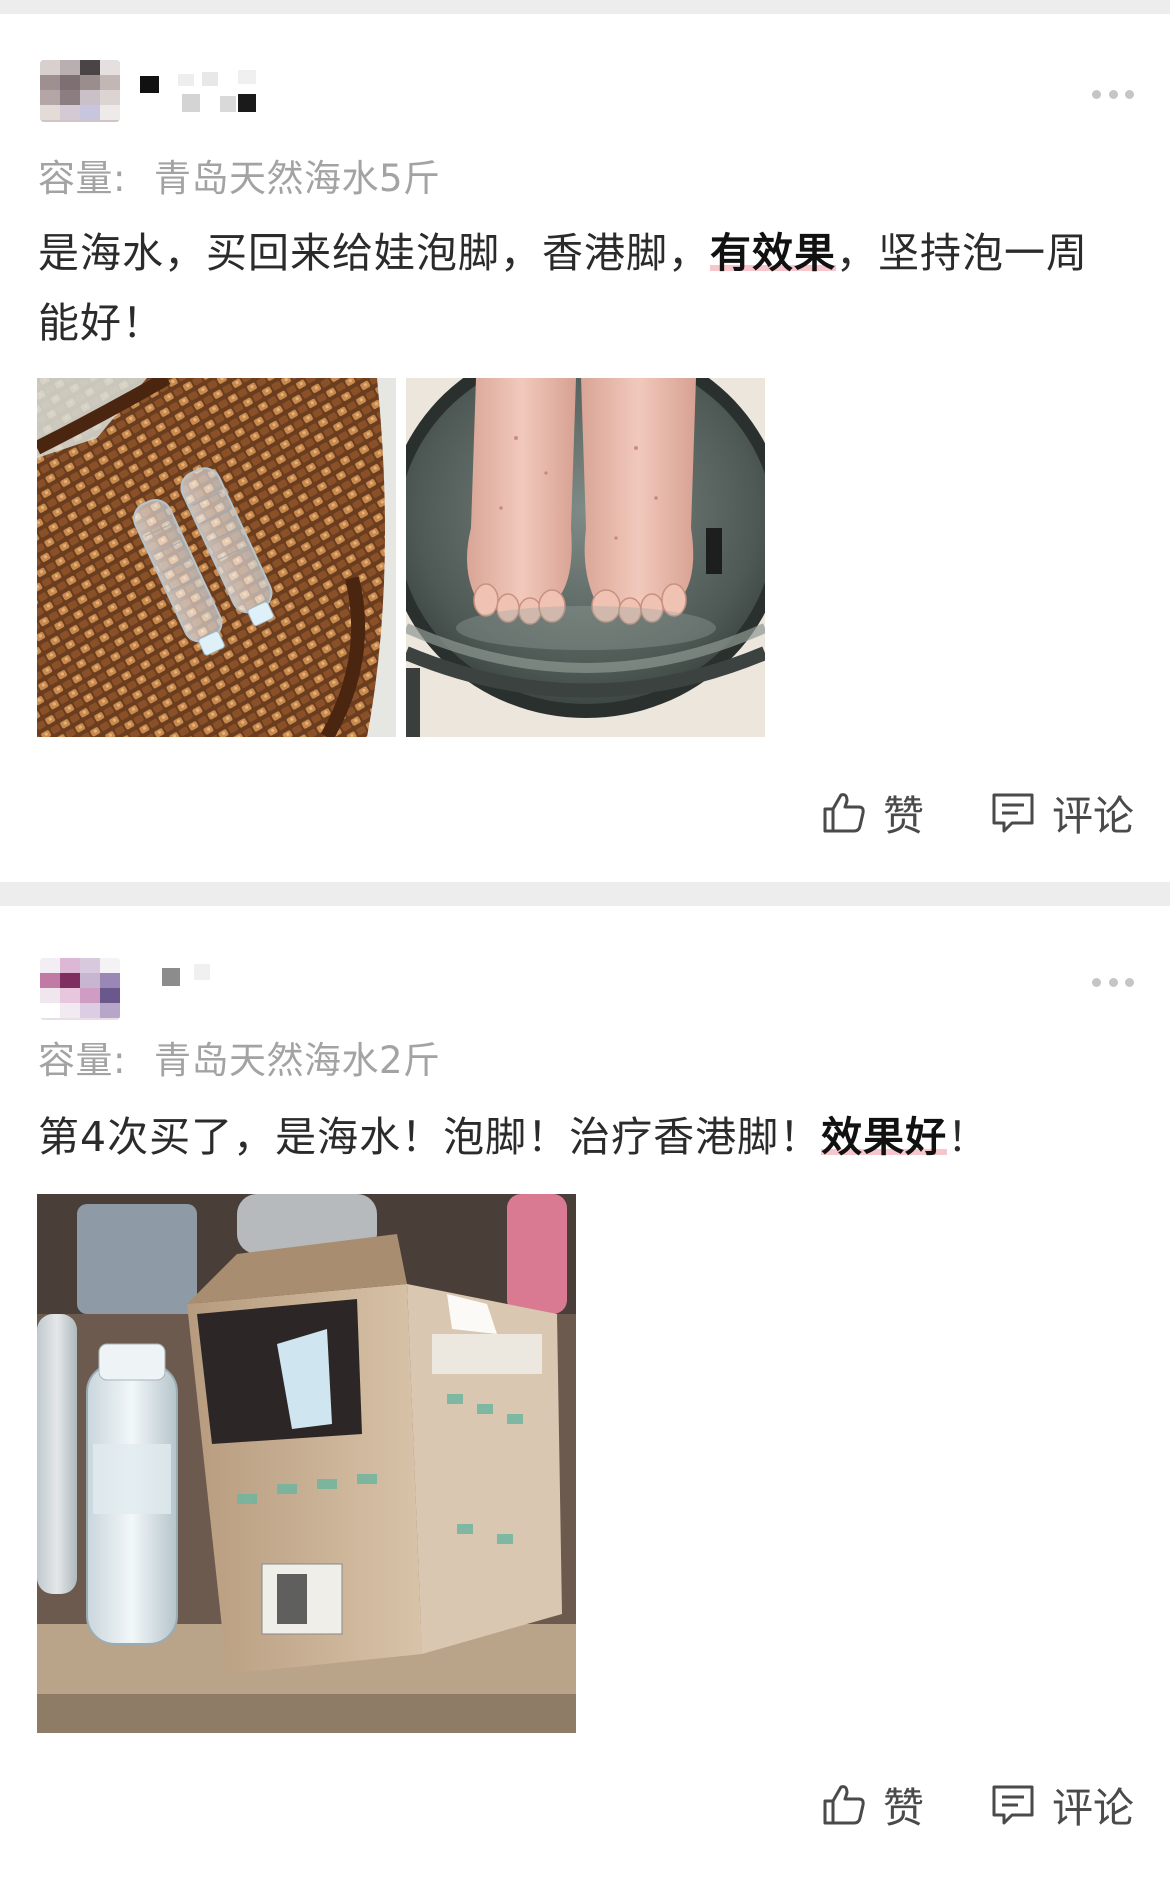 This screenshot has height=1879, width=1170. I want to click on product-spec: 容量: 青岛天然海水2斤, so click(239, 1057).